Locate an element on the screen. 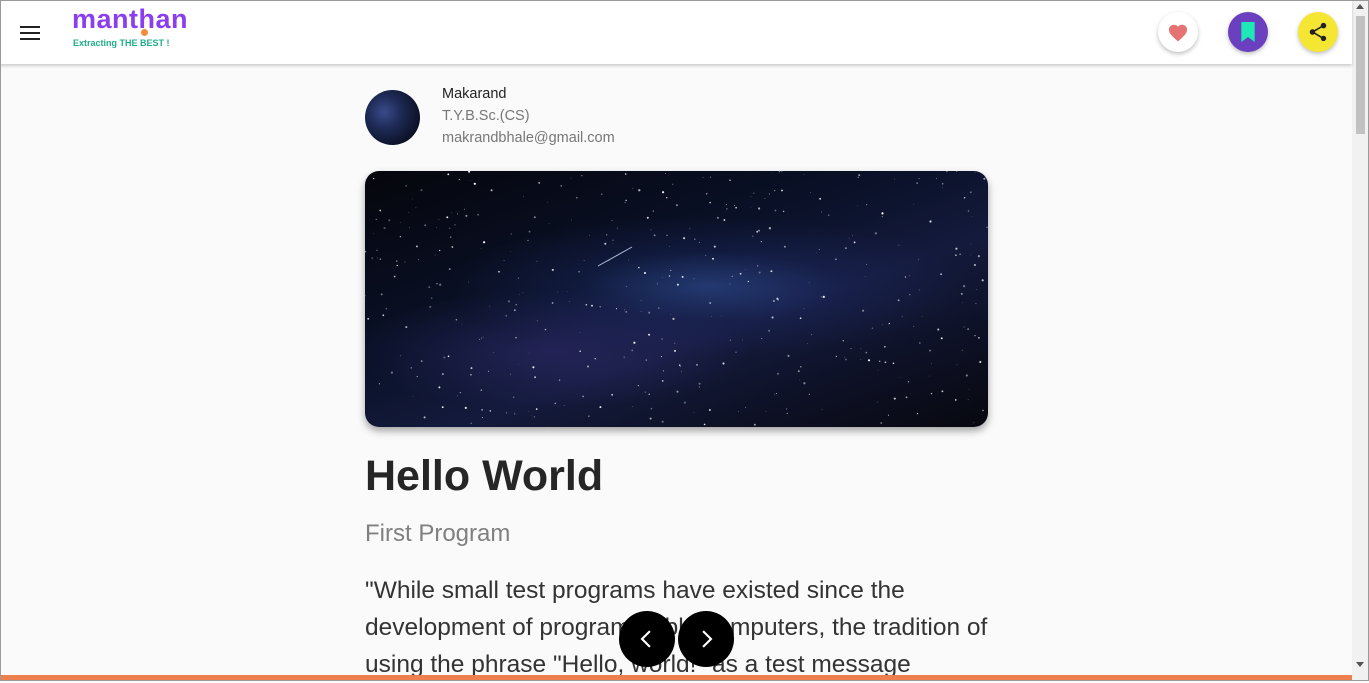  scroll-thumb is located at coordinates (1360, 75).